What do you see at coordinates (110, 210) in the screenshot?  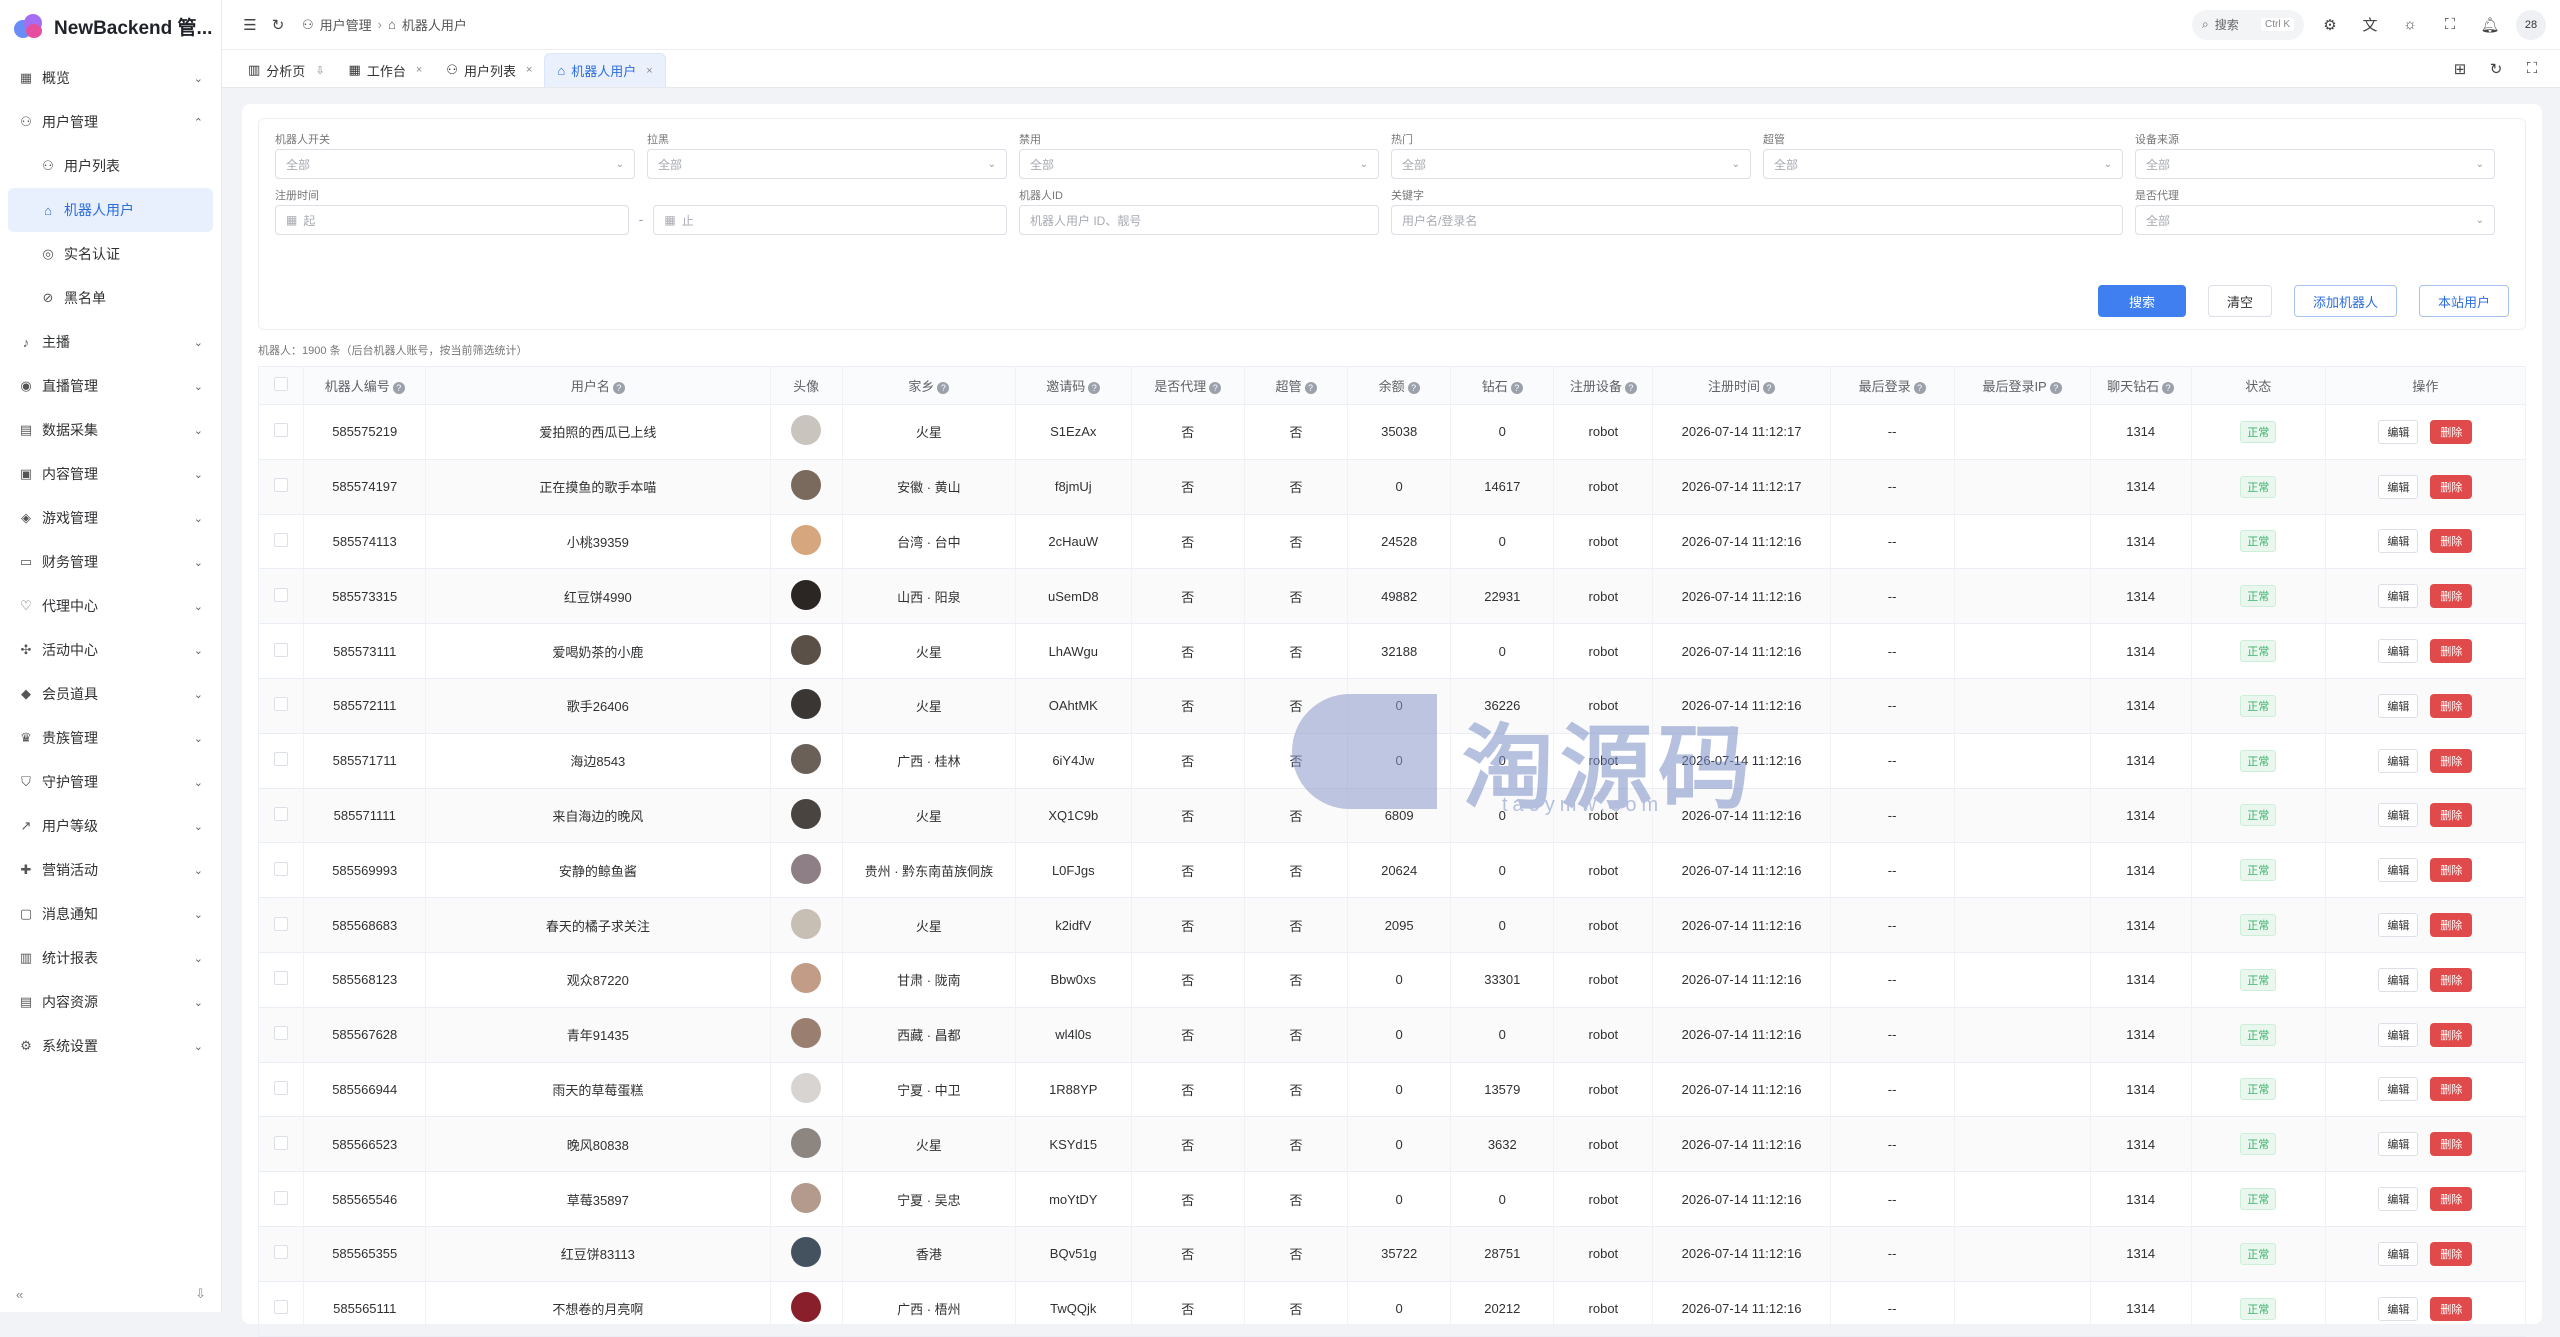 I see `sidebar-item-3: ⌂ 机器人用户` at bounding box center [110, 210].